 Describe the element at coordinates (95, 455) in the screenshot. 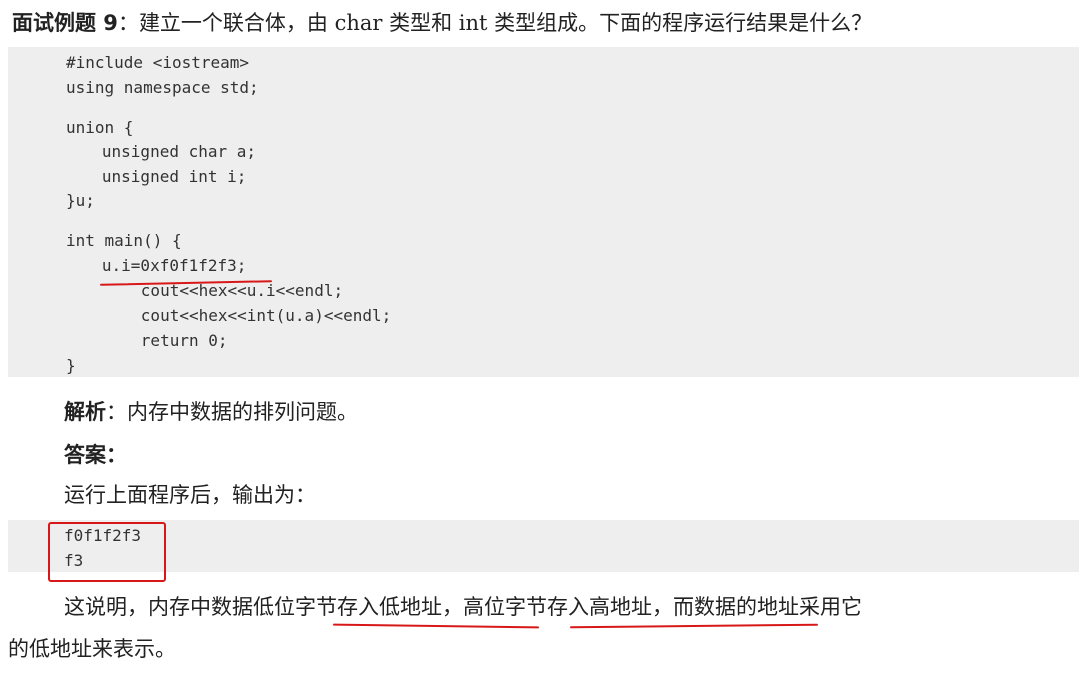

I see `answer-label: 答案：` at that location.